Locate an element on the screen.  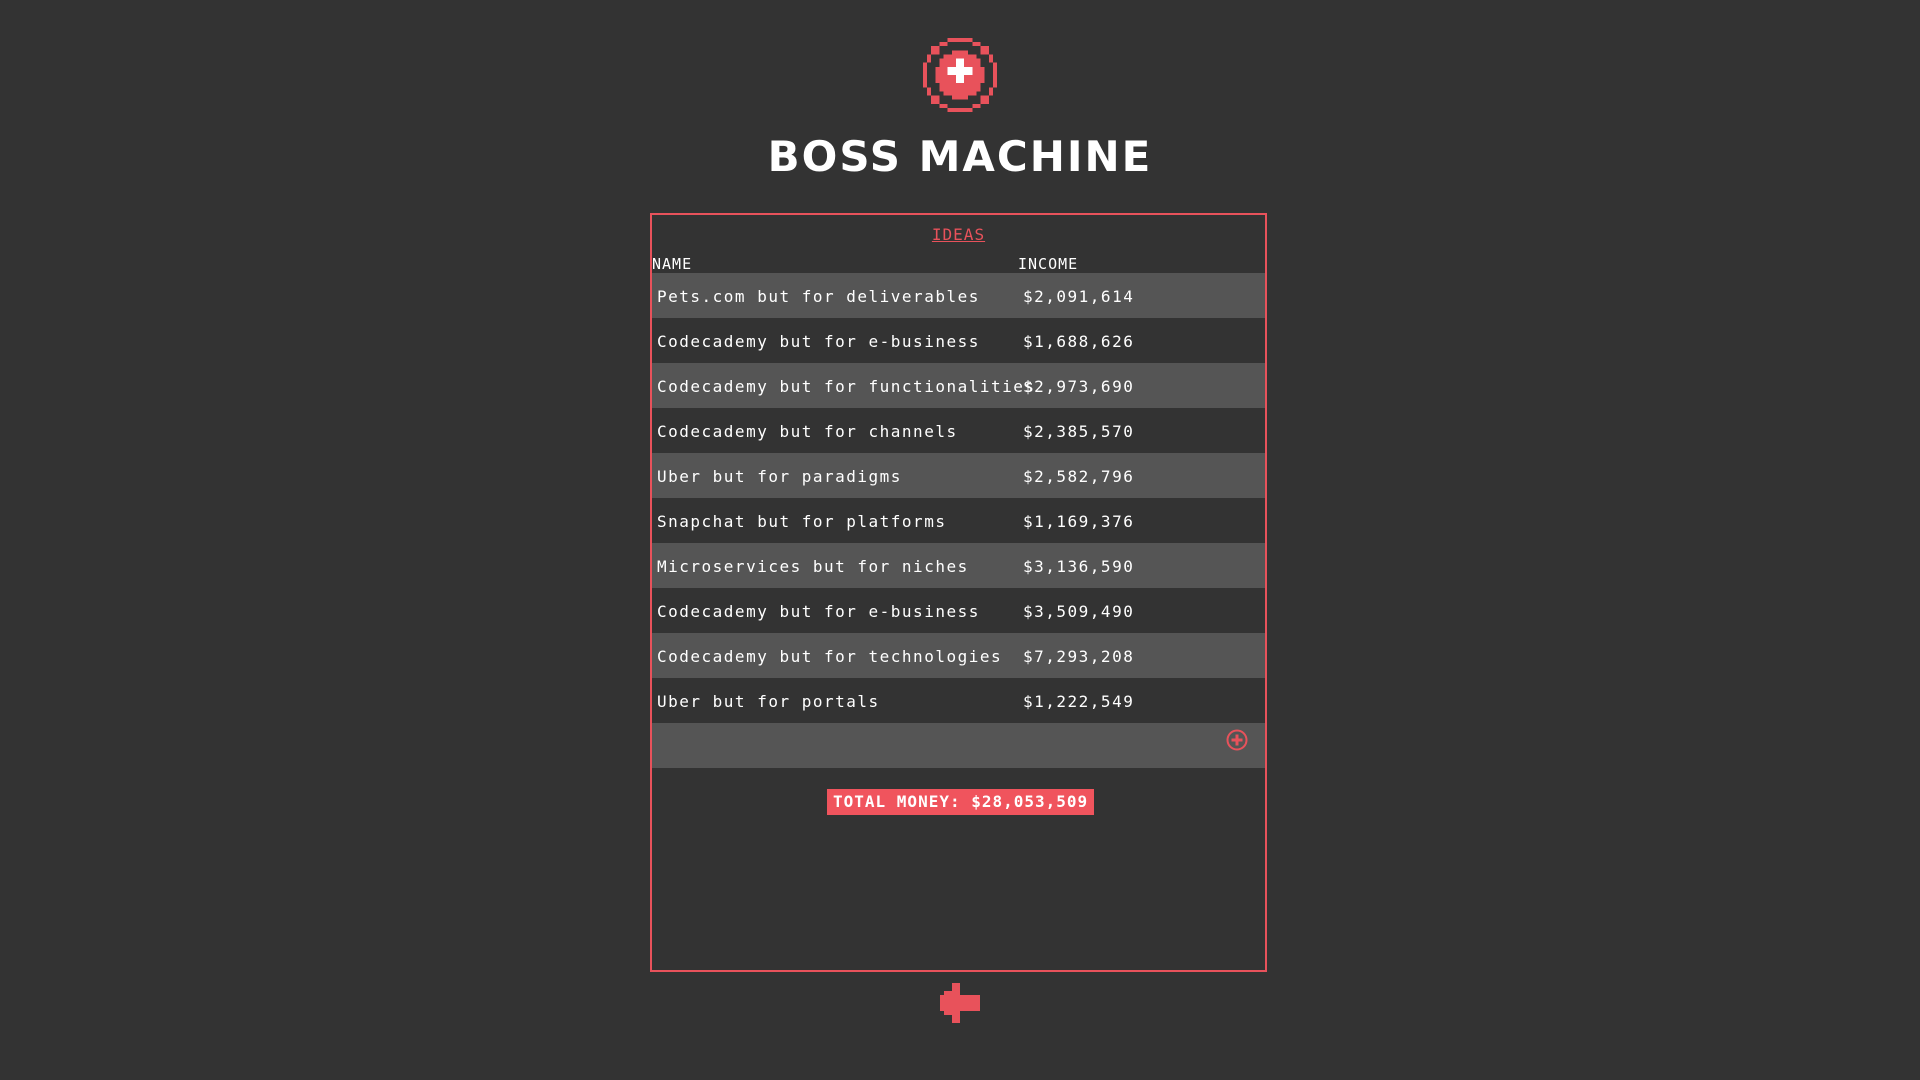
column-header-name: NAME is located at coordinates (672, 264).